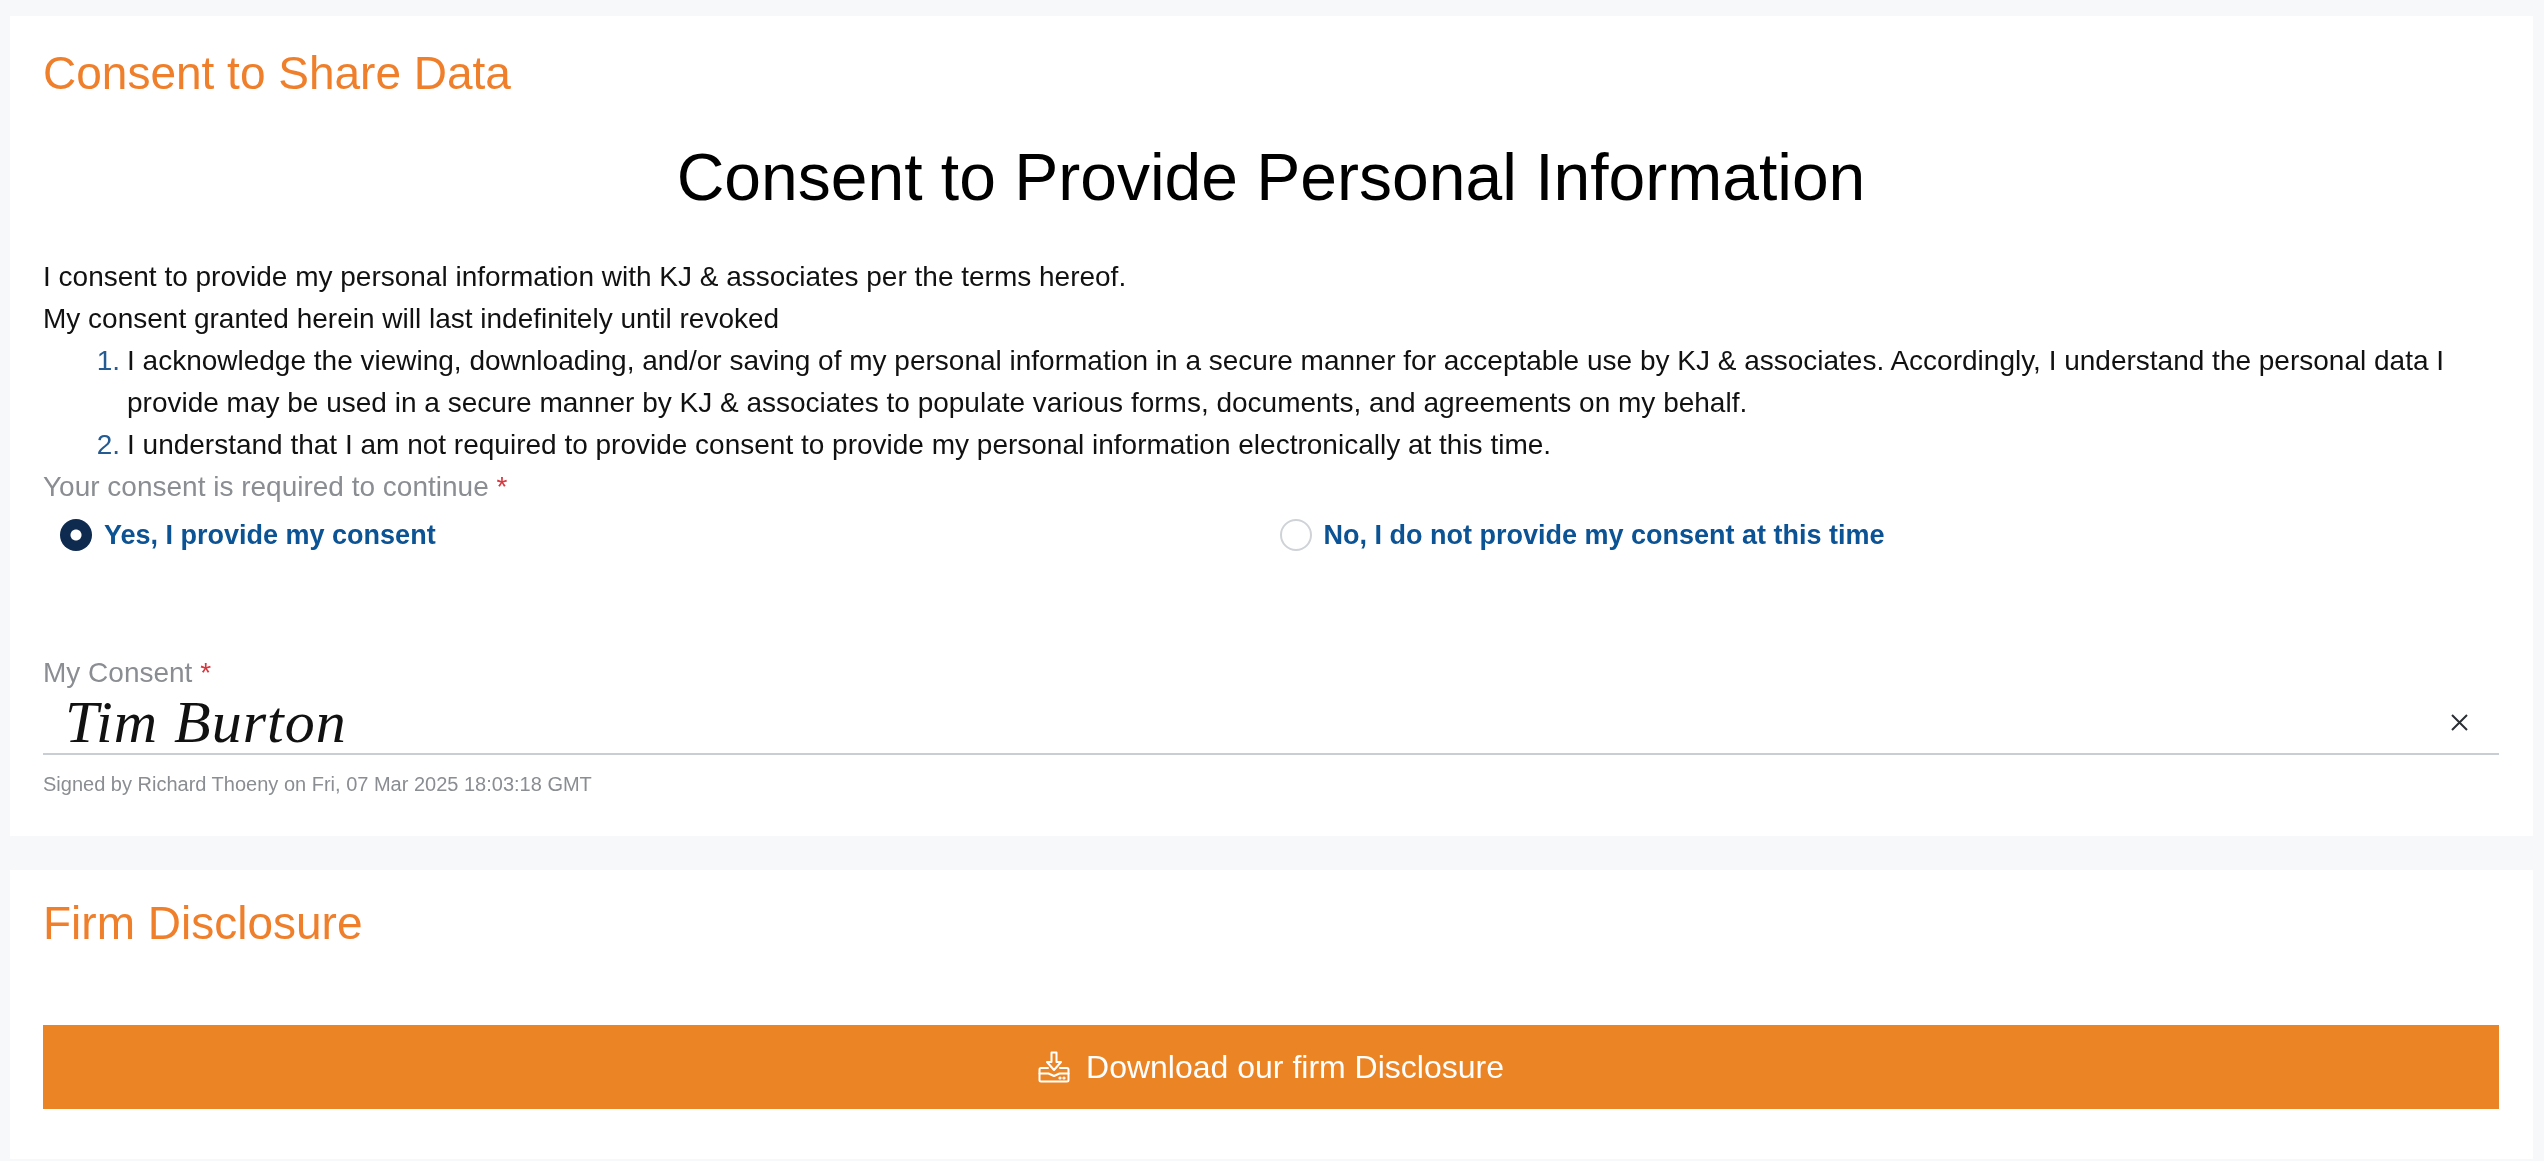  What do you see at coordinates (205, 722) in the screenshot?
I see `signature-text: Tim Burton` at bounding box center [205, 722].